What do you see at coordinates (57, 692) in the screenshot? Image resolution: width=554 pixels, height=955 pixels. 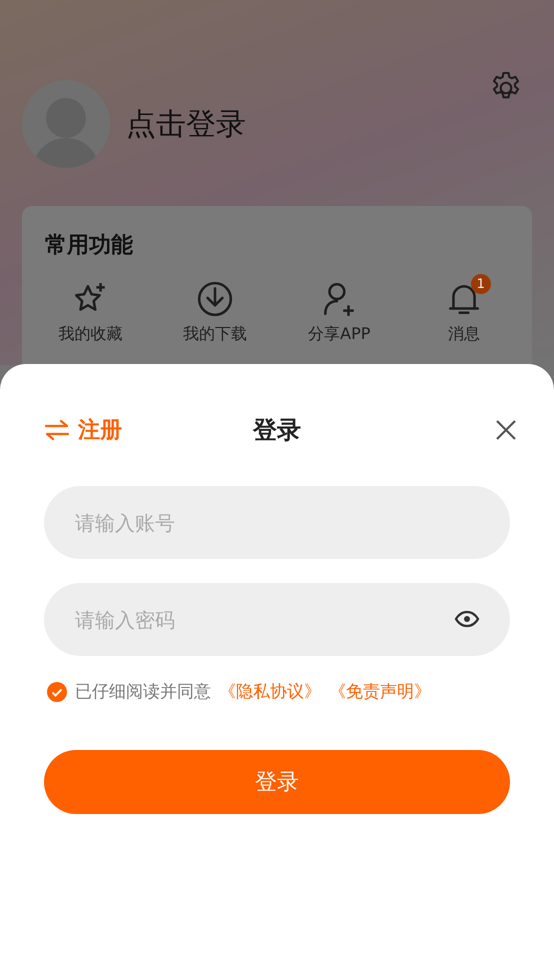 I see `agree-checkbox` at bounding box center [57, 692].